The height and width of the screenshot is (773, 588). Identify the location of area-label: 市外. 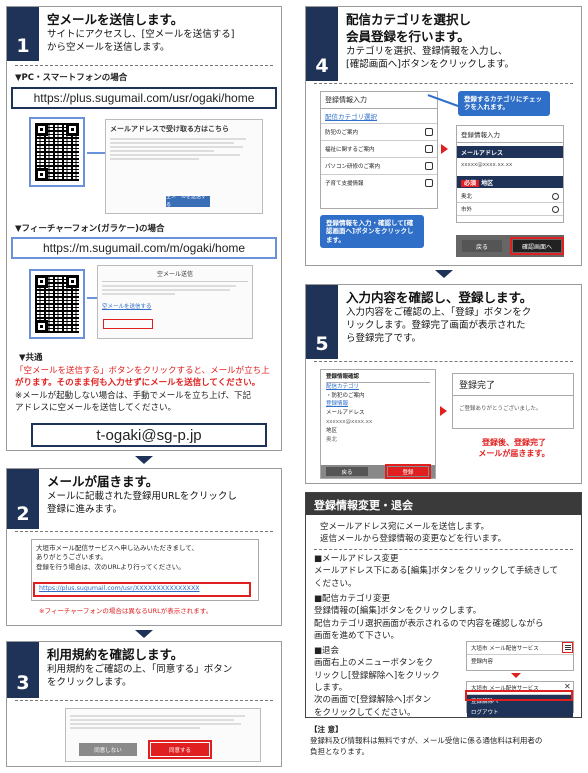
(467, 210).